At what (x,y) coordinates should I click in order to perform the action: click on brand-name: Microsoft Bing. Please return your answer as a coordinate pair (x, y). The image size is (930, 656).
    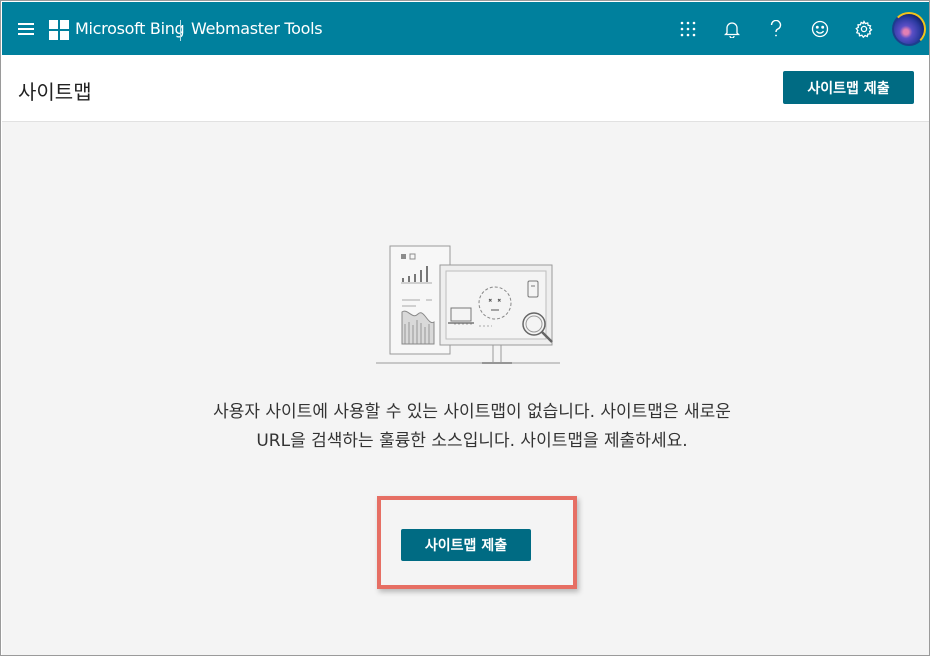
    Looking at the image, I should click on (130, 28).